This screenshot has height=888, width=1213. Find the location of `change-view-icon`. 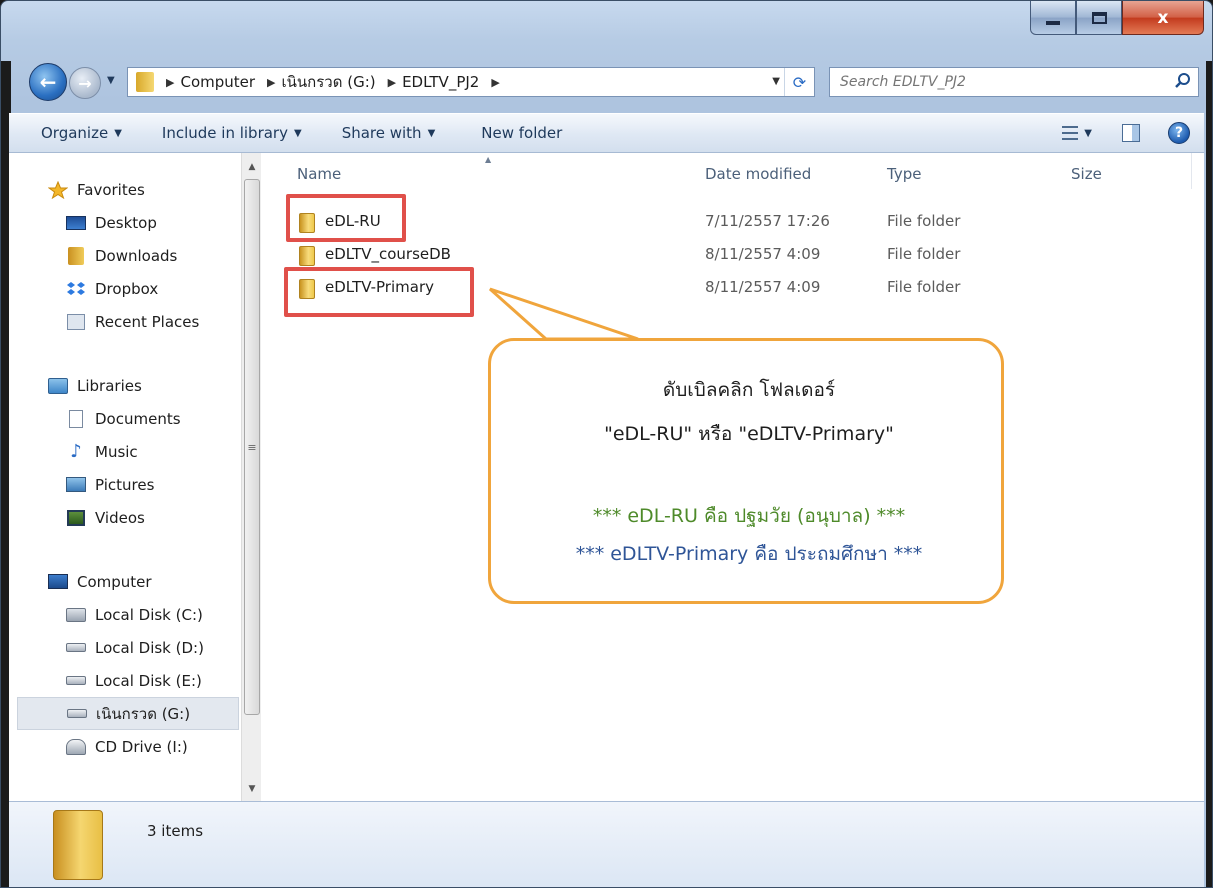

change-view-icon is located at coordinates (1070, 133).